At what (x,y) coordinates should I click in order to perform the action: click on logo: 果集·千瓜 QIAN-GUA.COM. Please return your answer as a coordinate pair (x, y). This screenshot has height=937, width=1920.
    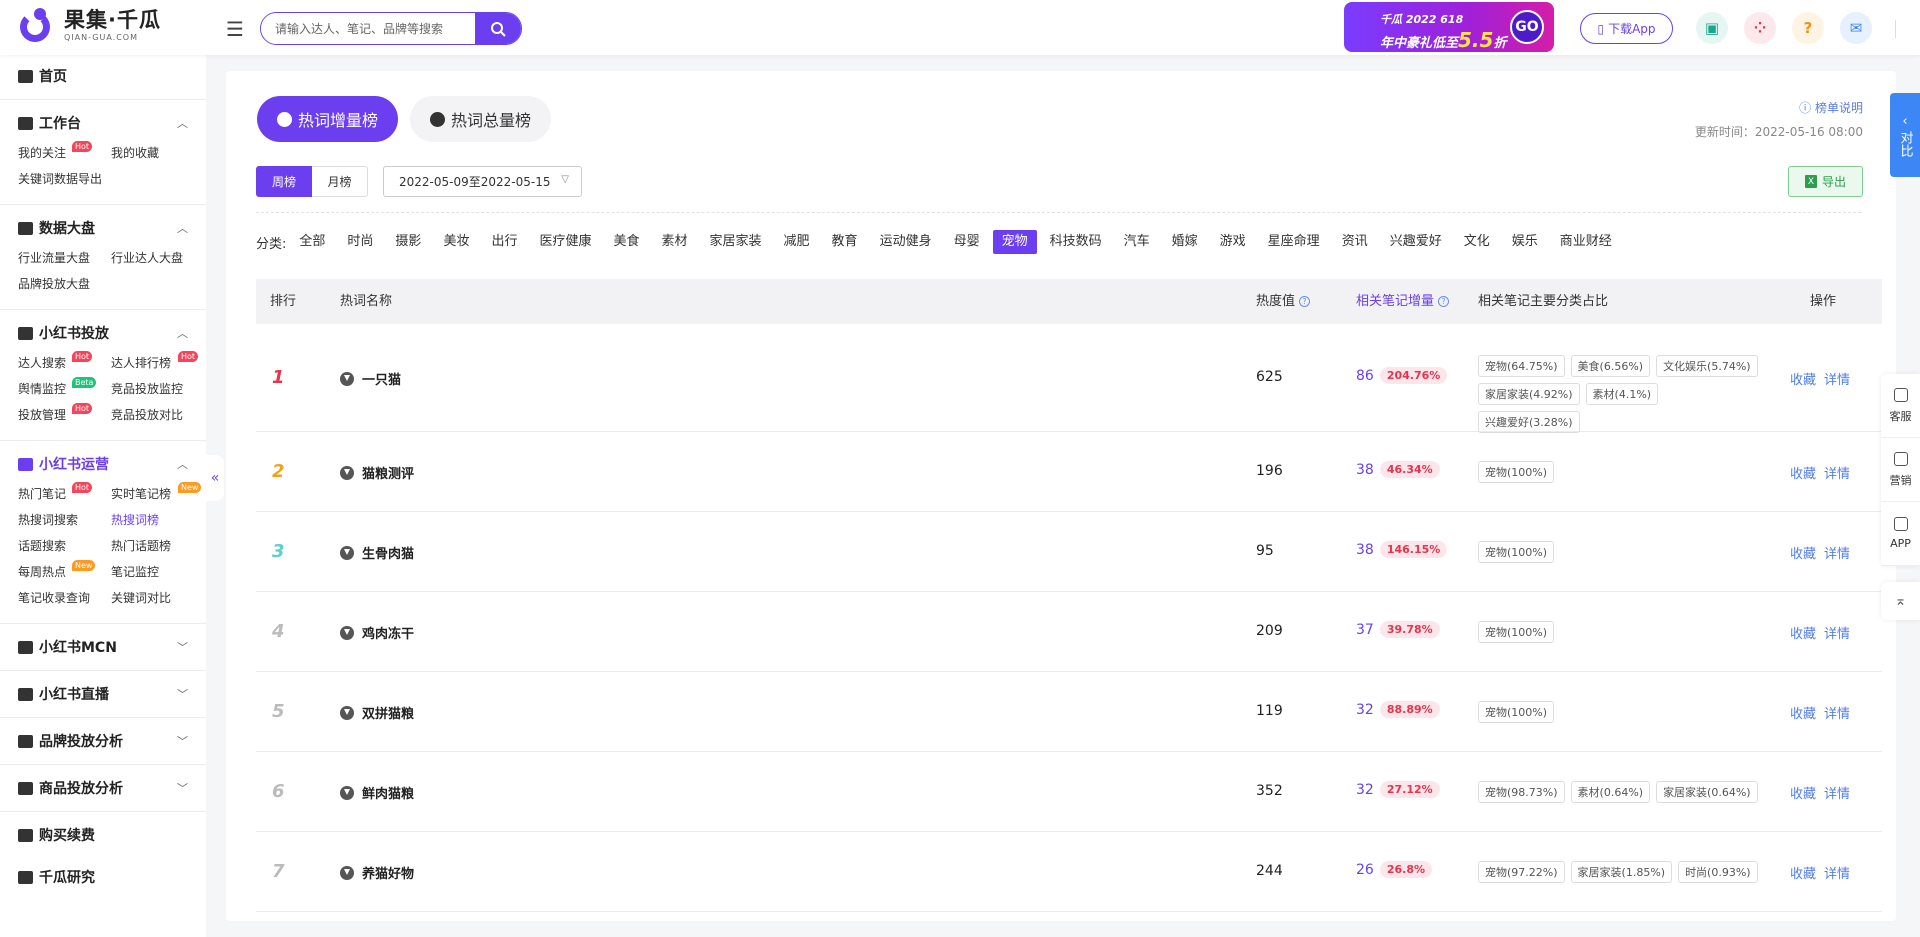
    Looking at the image, I should click on (89, 25).